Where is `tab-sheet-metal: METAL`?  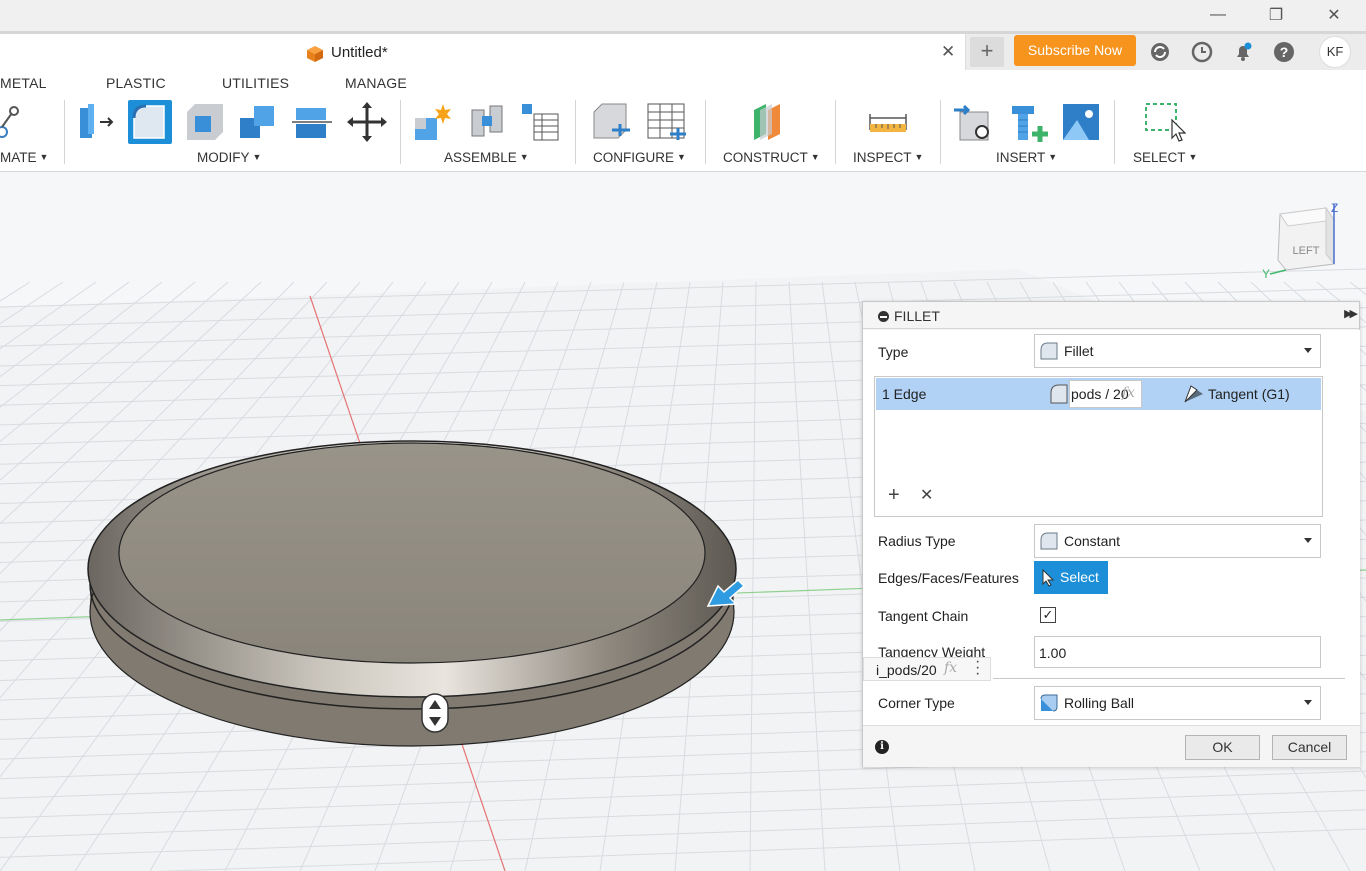
tab-sheet-metal: METAL is located at coordinates (23, 83).